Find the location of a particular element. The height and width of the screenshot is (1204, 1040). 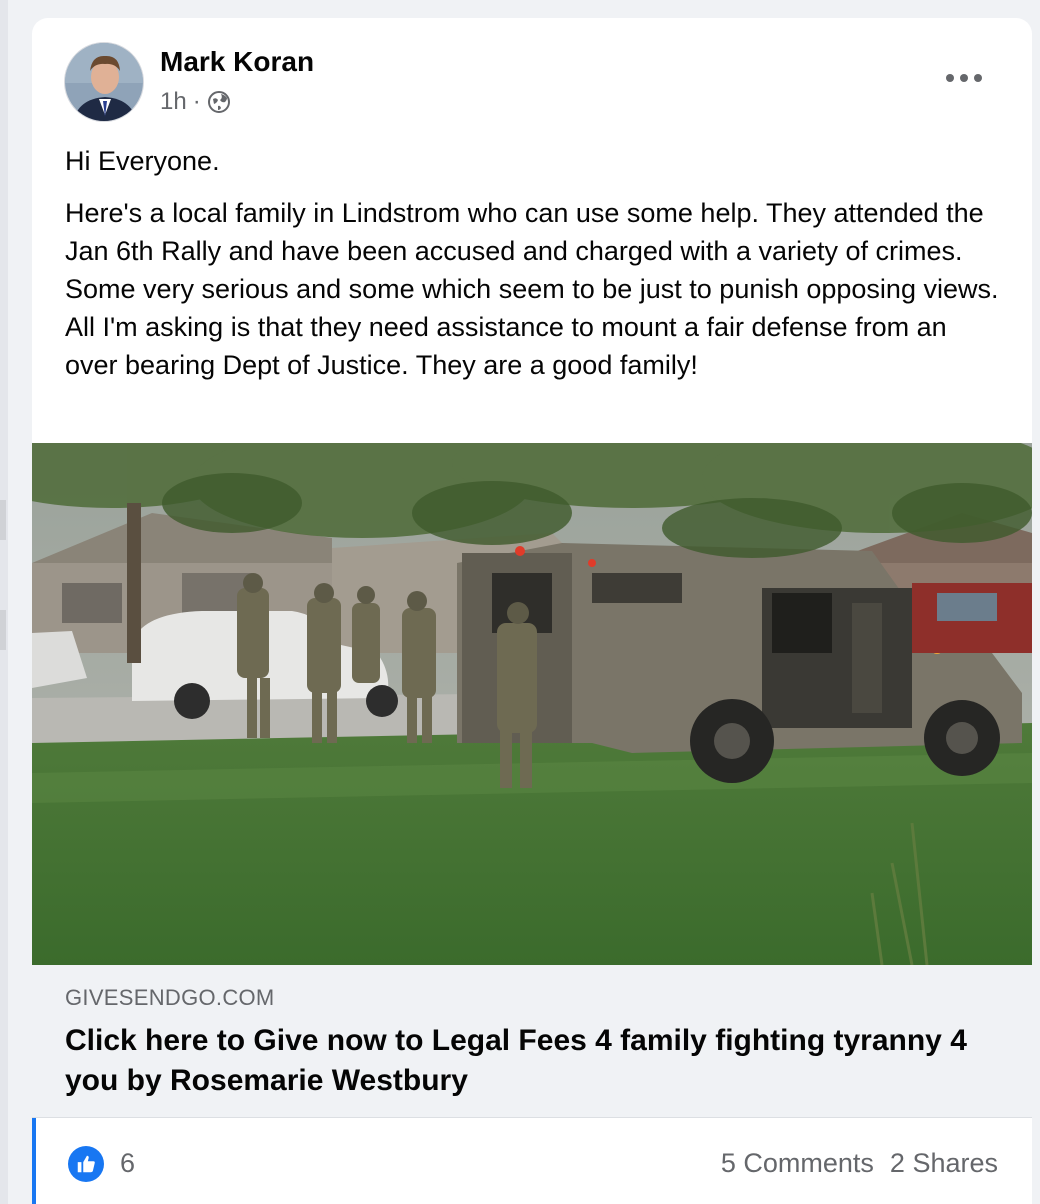

shares-count: 2 Shares is located at coordinates (944, 1163).